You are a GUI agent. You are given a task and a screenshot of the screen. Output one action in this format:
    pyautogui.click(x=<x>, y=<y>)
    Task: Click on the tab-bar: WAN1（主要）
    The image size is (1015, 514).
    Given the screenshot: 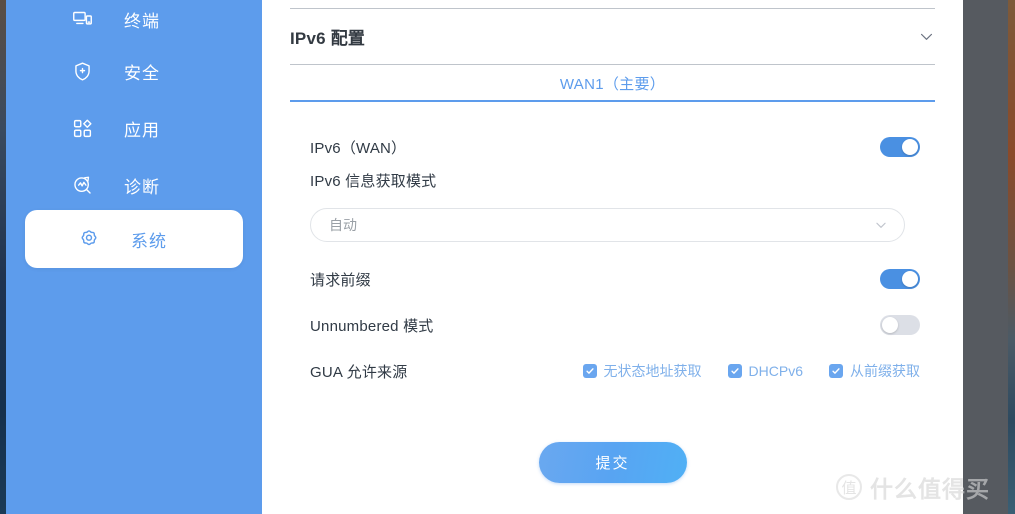 What is the action you would take?
    pyautogui.click(x=612, y=83)
    